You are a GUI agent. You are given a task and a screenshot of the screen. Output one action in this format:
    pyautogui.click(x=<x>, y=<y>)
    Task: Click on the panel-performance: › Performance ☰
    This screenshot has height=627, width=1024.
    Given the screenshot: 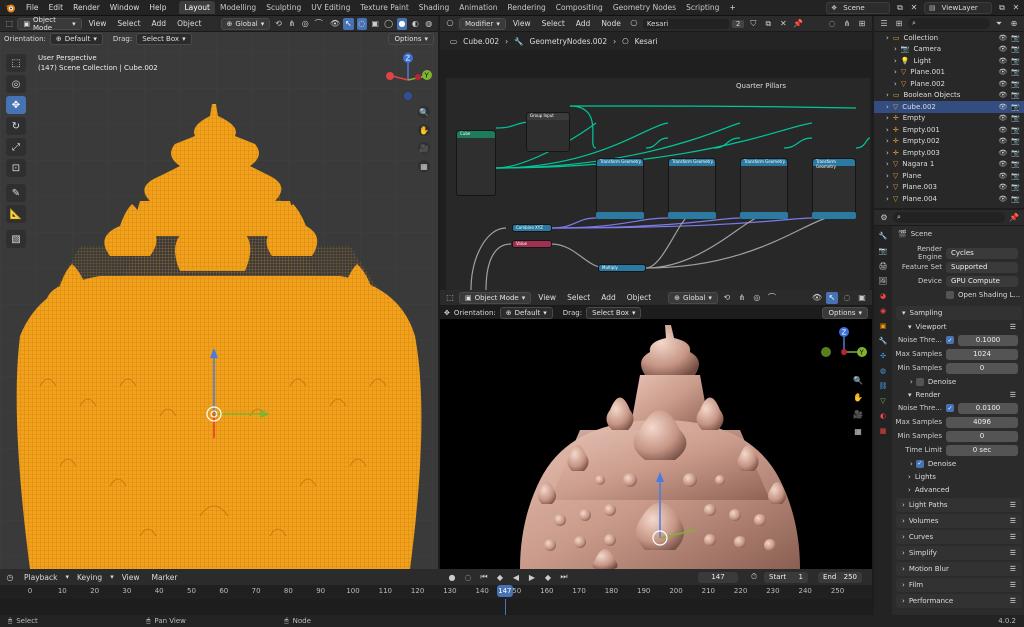 What is the action you would take?
    pyautogui.click(x=959, y=601)
    